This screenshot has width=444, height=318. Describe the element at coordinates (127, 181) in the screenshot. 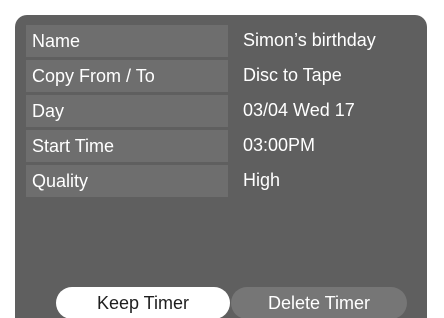

I see `field-label-cell: Quality` at that location.